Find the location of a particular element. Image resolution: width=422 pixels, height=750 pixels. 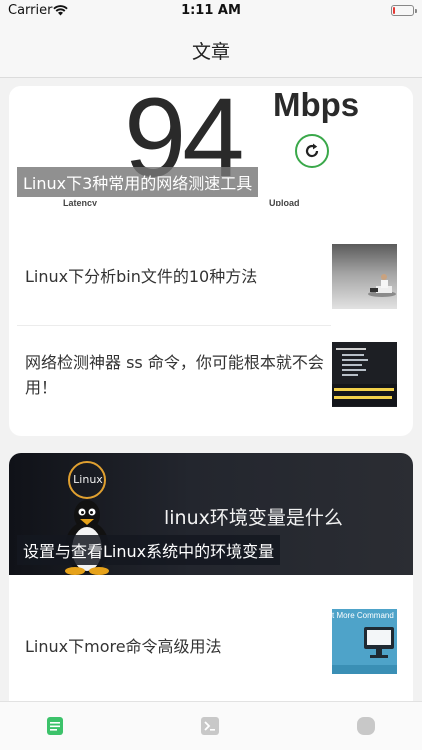

tab-commands is located at coordinates (210, 726).